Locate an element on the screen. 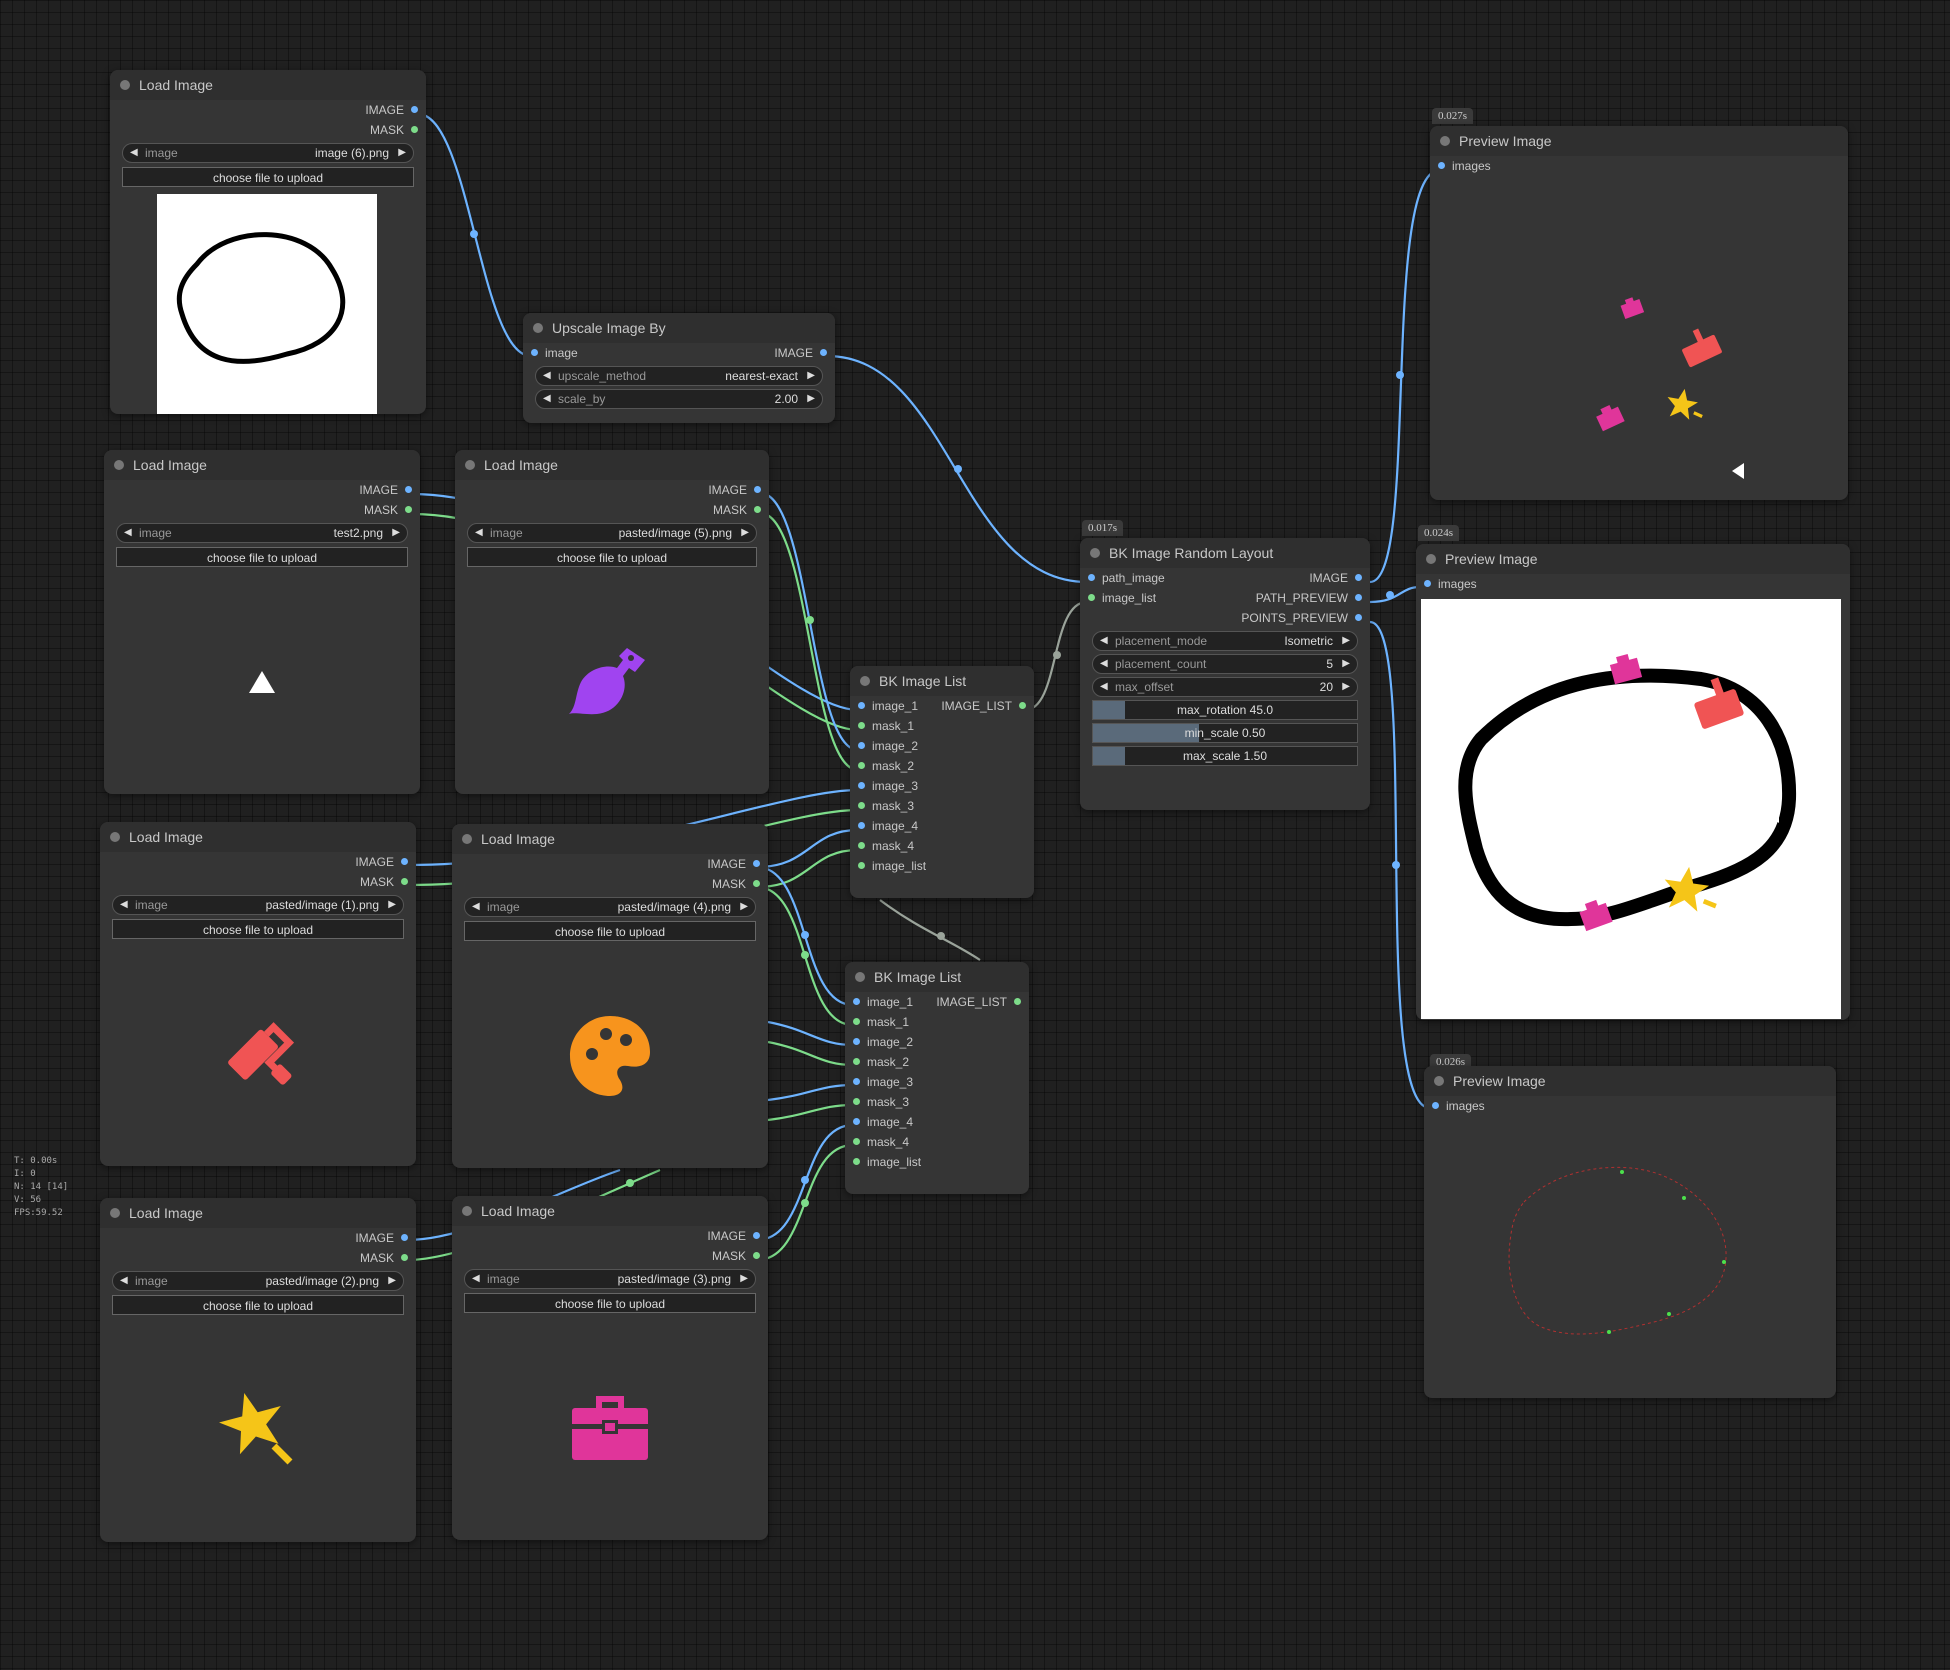 This screenshot has width=1950, height=1670. image-select-widget: ◀ image pasted/image (4).png ▶ is located at coordinates (610, 907).